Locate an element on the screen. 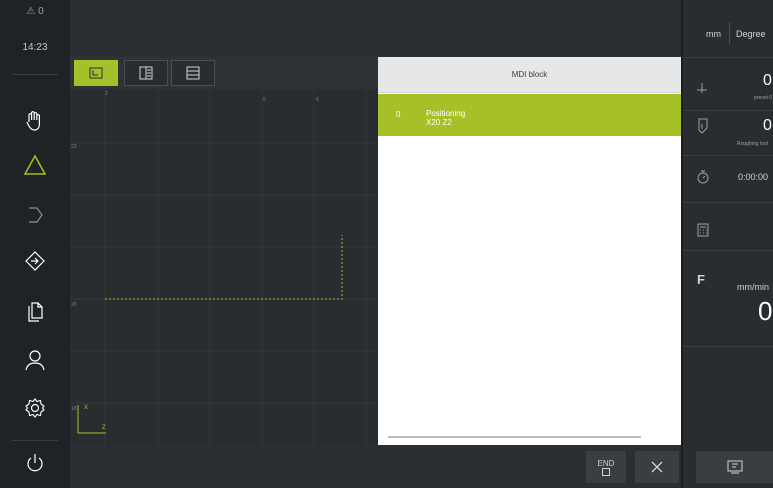 This screenshot has height=488, width=773. feed-unit: mm/min is located at coordinates (753, 287).